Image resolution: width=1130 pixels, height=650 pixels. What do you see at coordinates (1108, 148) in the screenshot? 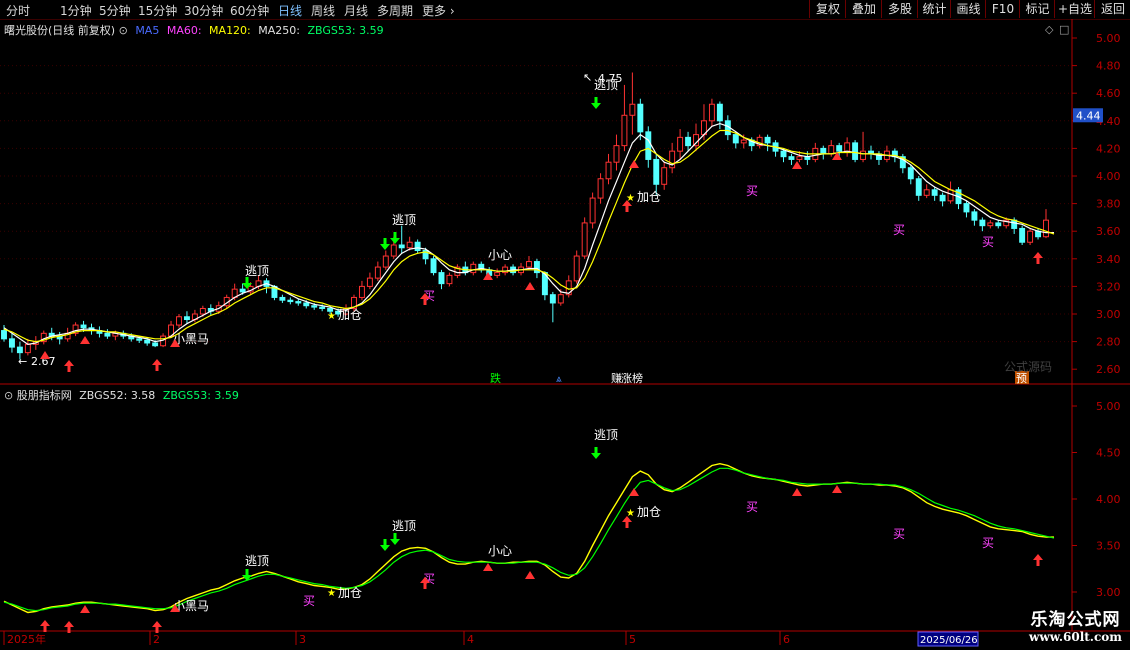
I see `price-tick-label: 4.20` at bounding box center [1108, 148].